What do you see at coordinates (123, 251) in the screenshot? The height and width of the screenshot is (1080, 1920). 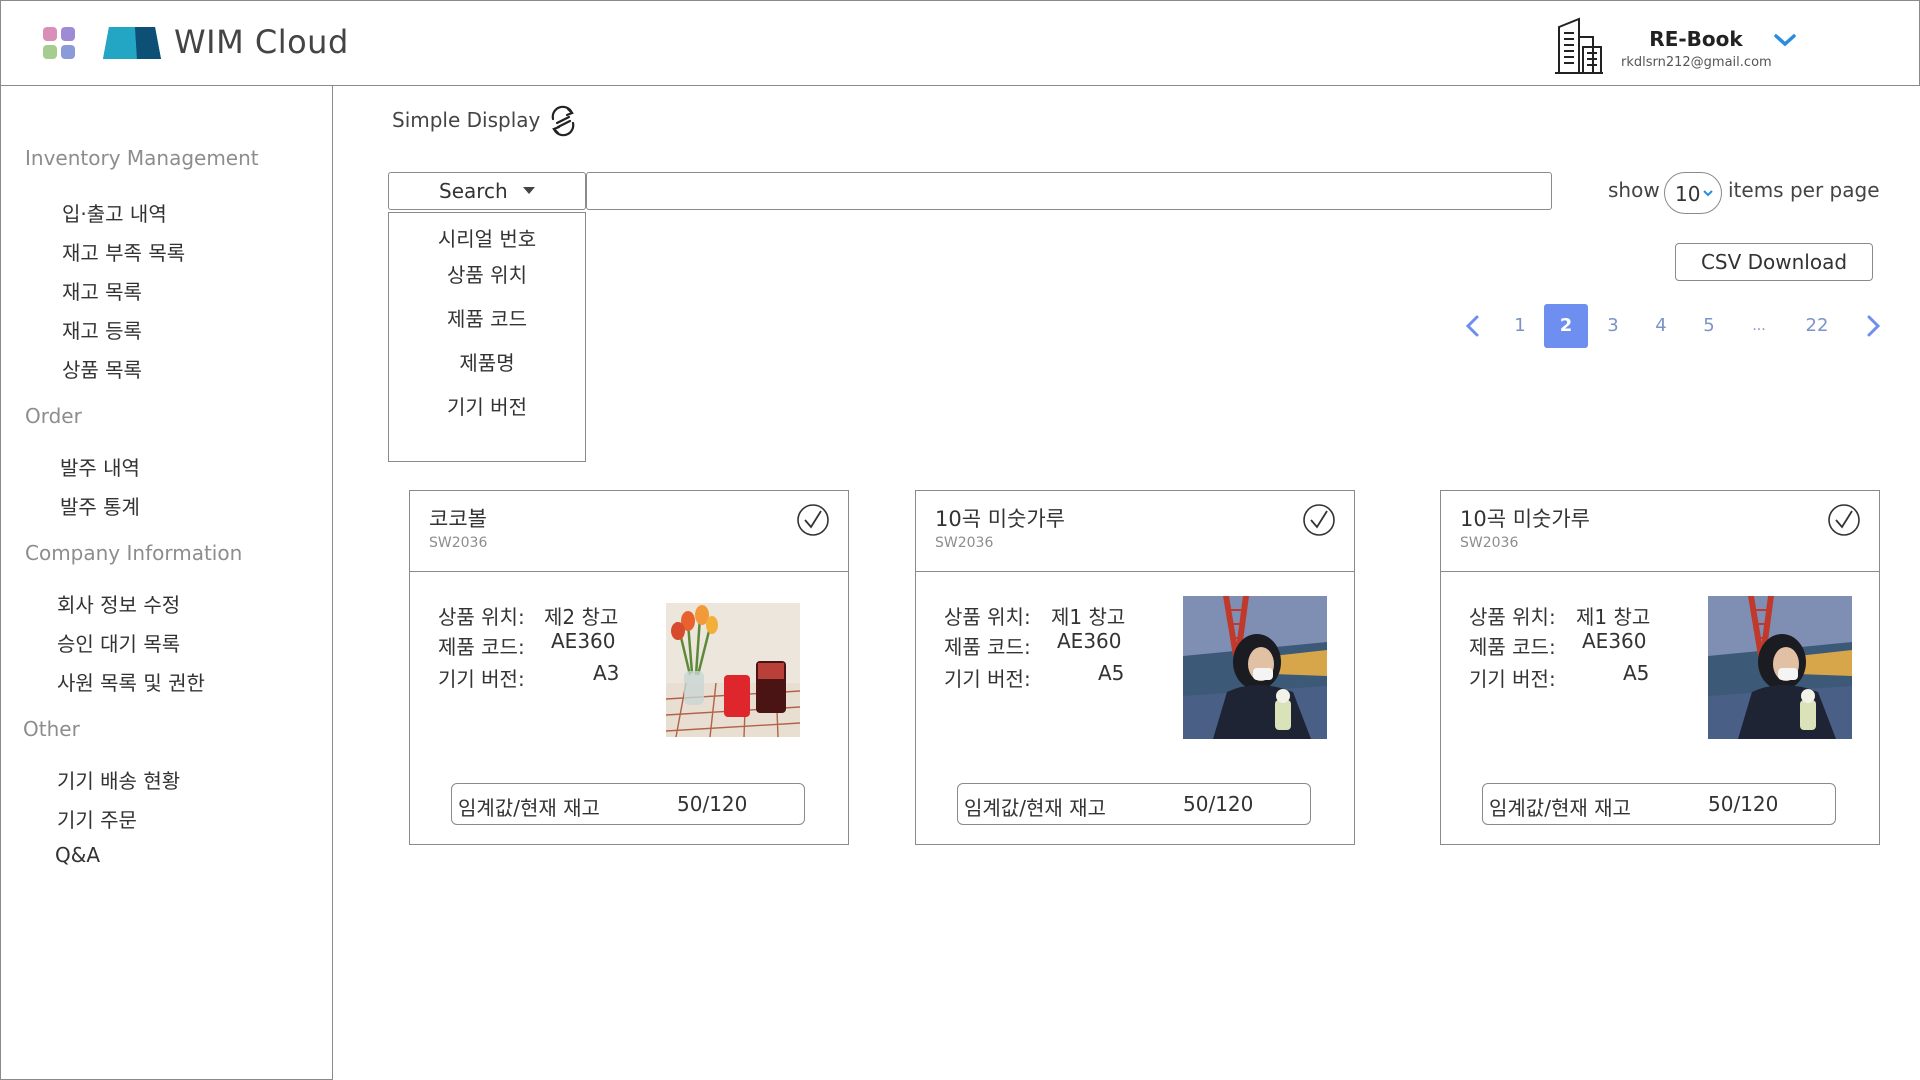 I see `sidebar-item-low-stock: 재고 부족 목록` at bounding box center [123, 251].